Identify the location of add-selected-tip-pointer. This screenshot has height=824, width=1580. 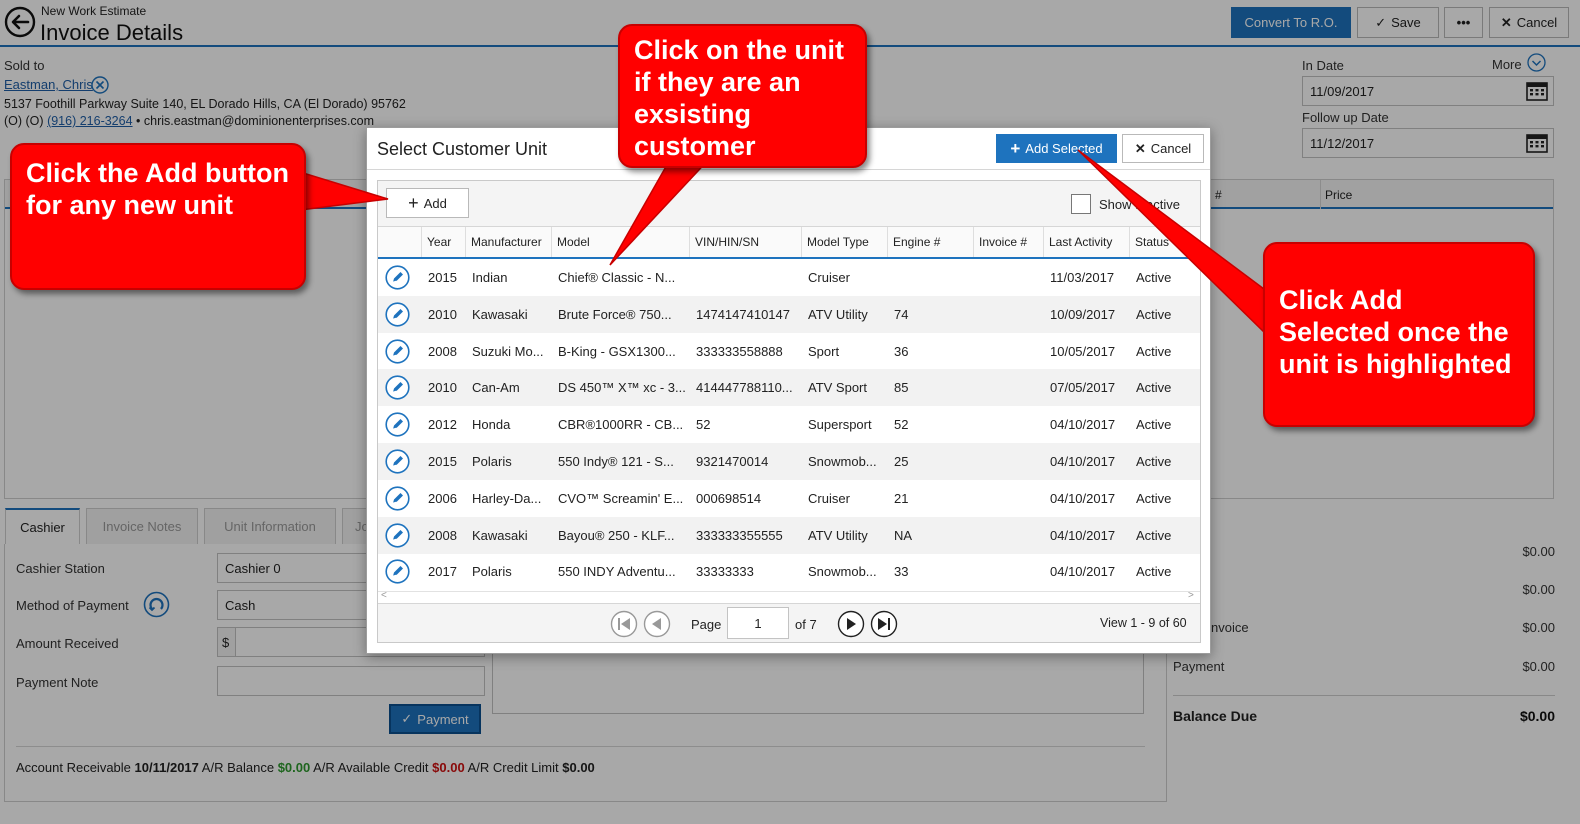
(1173, 243).